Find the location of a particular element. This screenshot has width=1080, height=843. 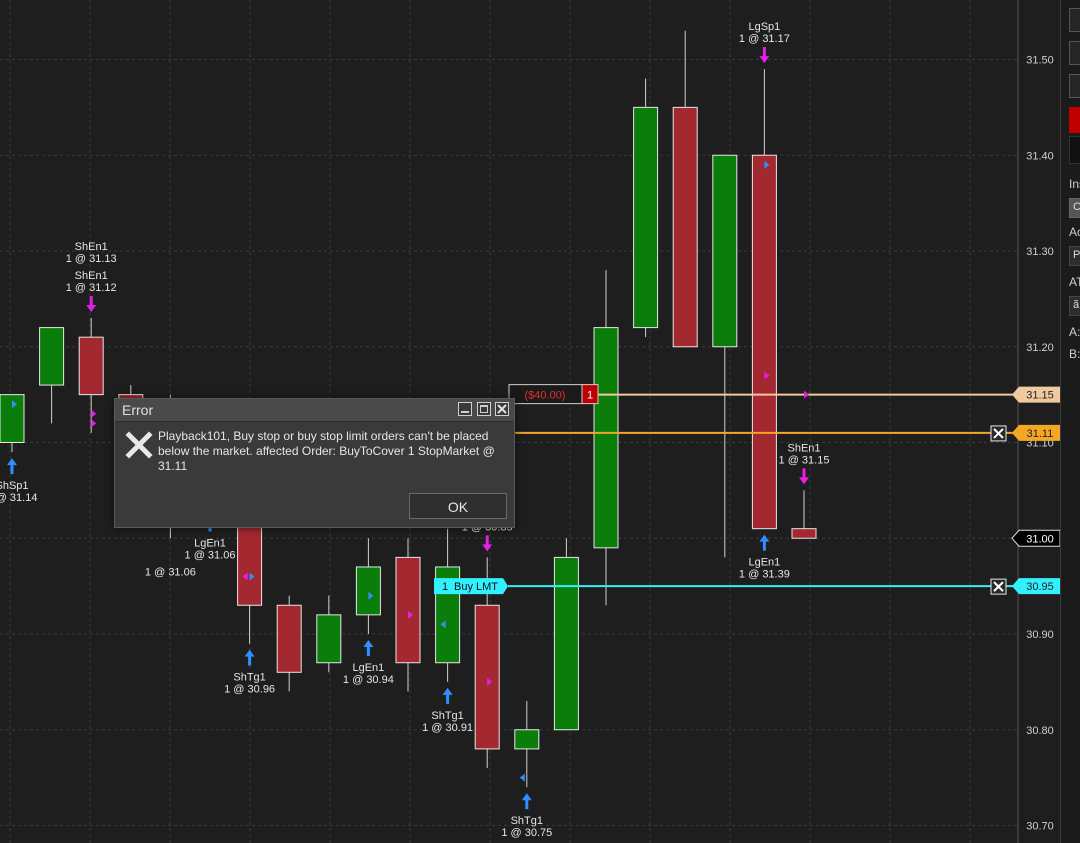

y-tick-label: 30.70 is located at coordinates (1040, 827).